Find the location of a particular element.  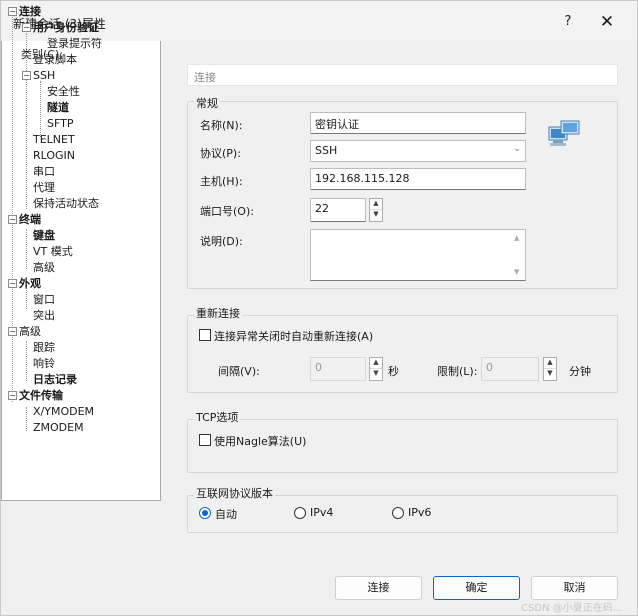

tree-item-login-prompts: 登录提示符 is located at coordinates (74, 44).